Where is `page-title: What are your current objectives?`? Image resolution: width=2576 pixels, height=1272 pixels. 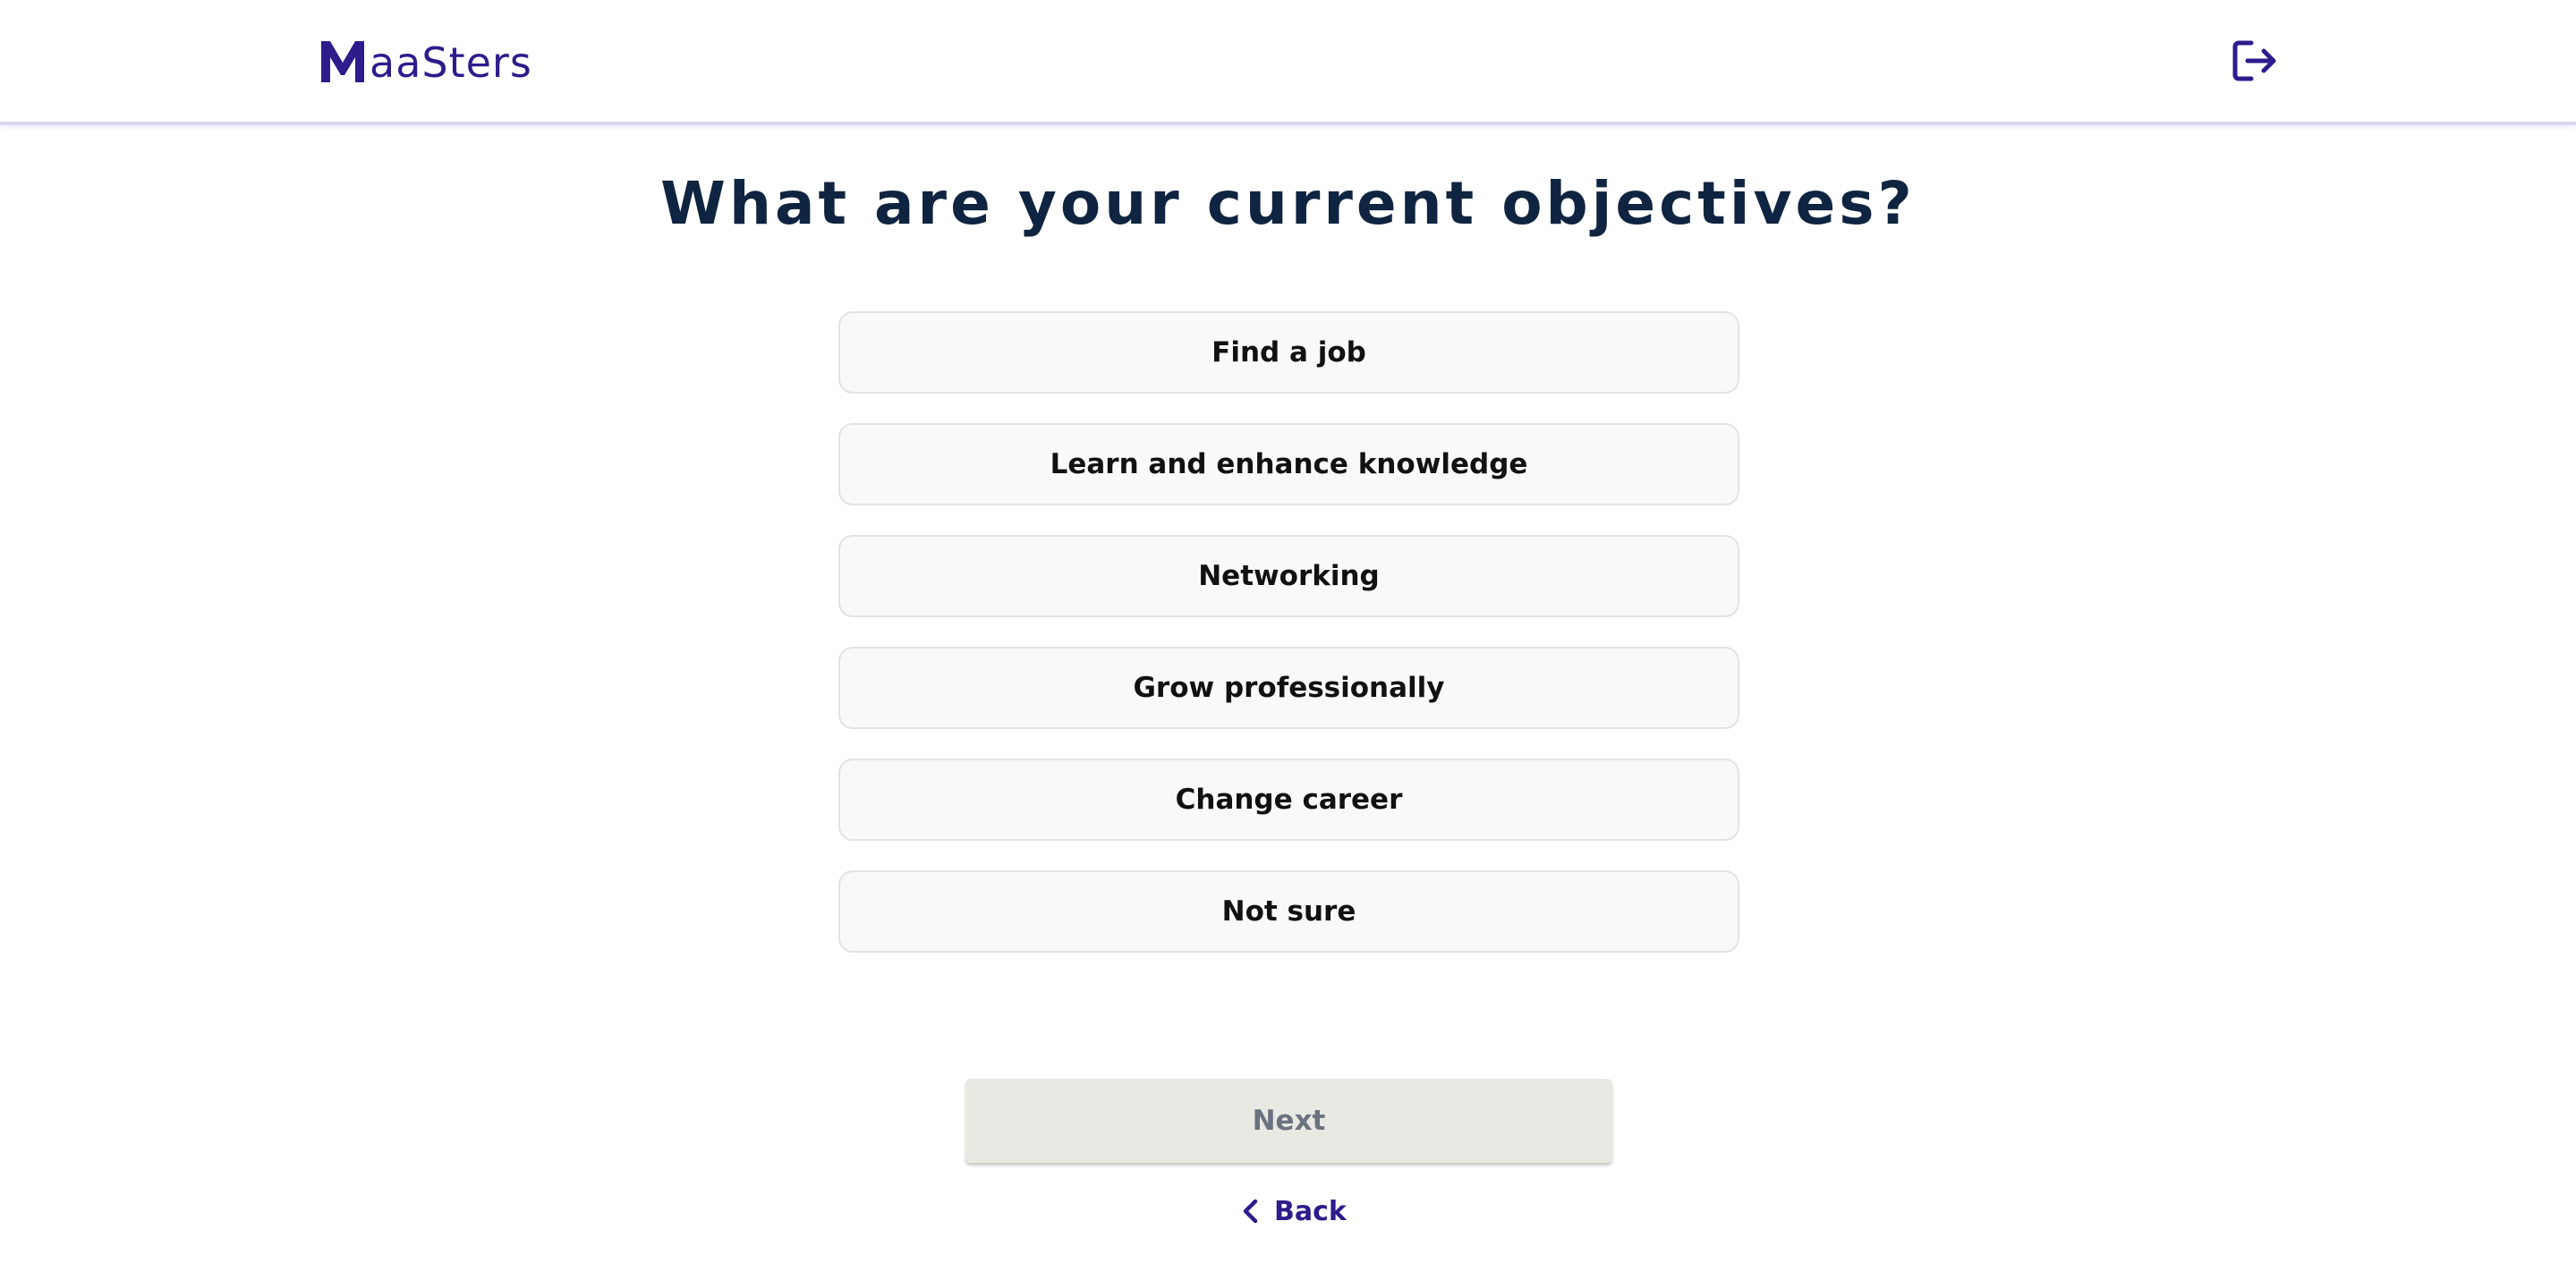
page-title: What are your current objectives? is located at coordinates (1288, 203).